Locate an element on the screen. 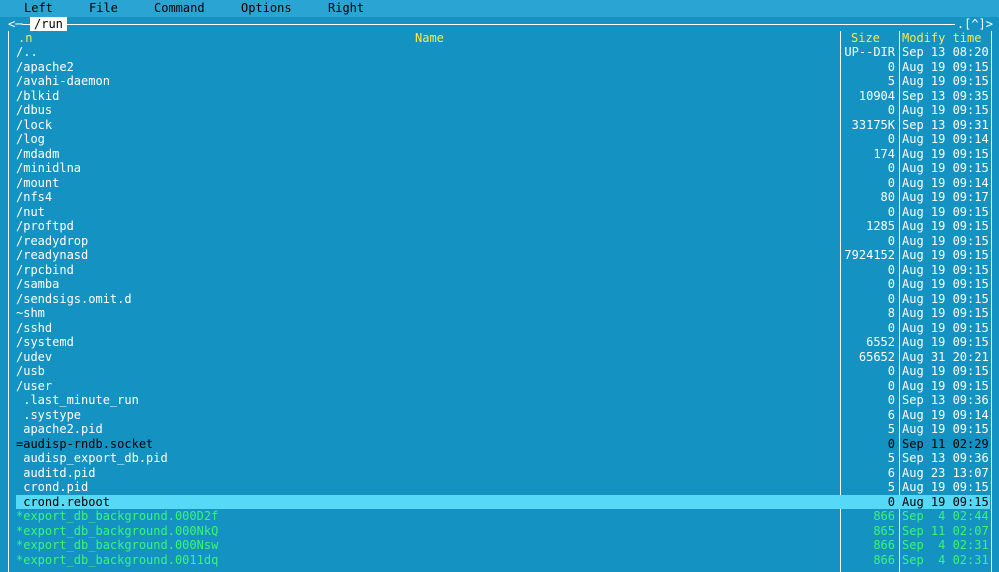  file-row: /readynasd 7924152 Aug 19 09:15 is located at coordinates (503, 255).